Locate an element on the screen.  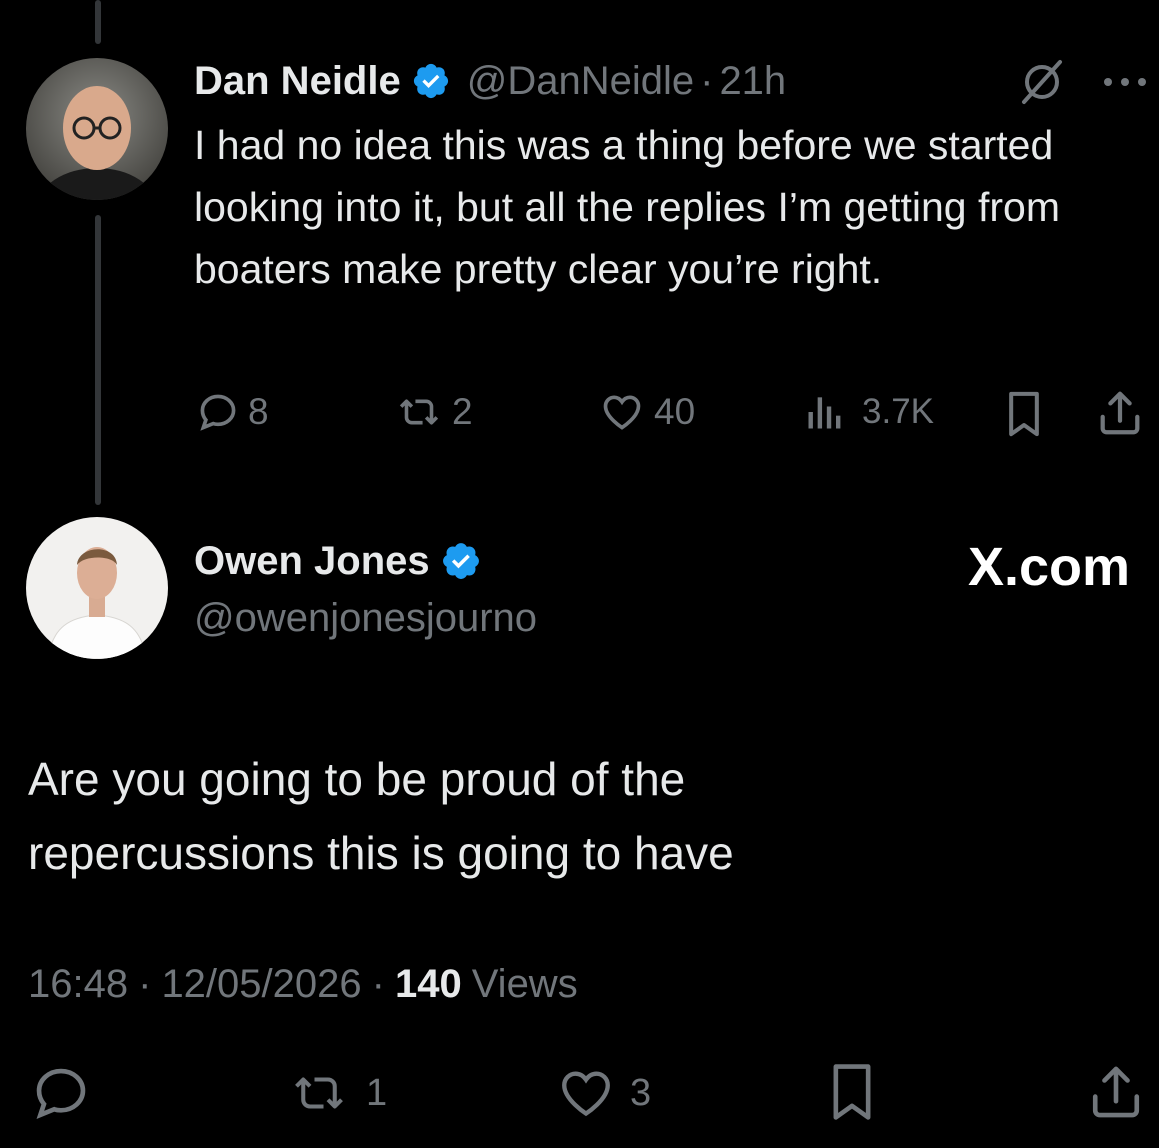
dan-neidle-avatar is located at coordinates (97, 129).